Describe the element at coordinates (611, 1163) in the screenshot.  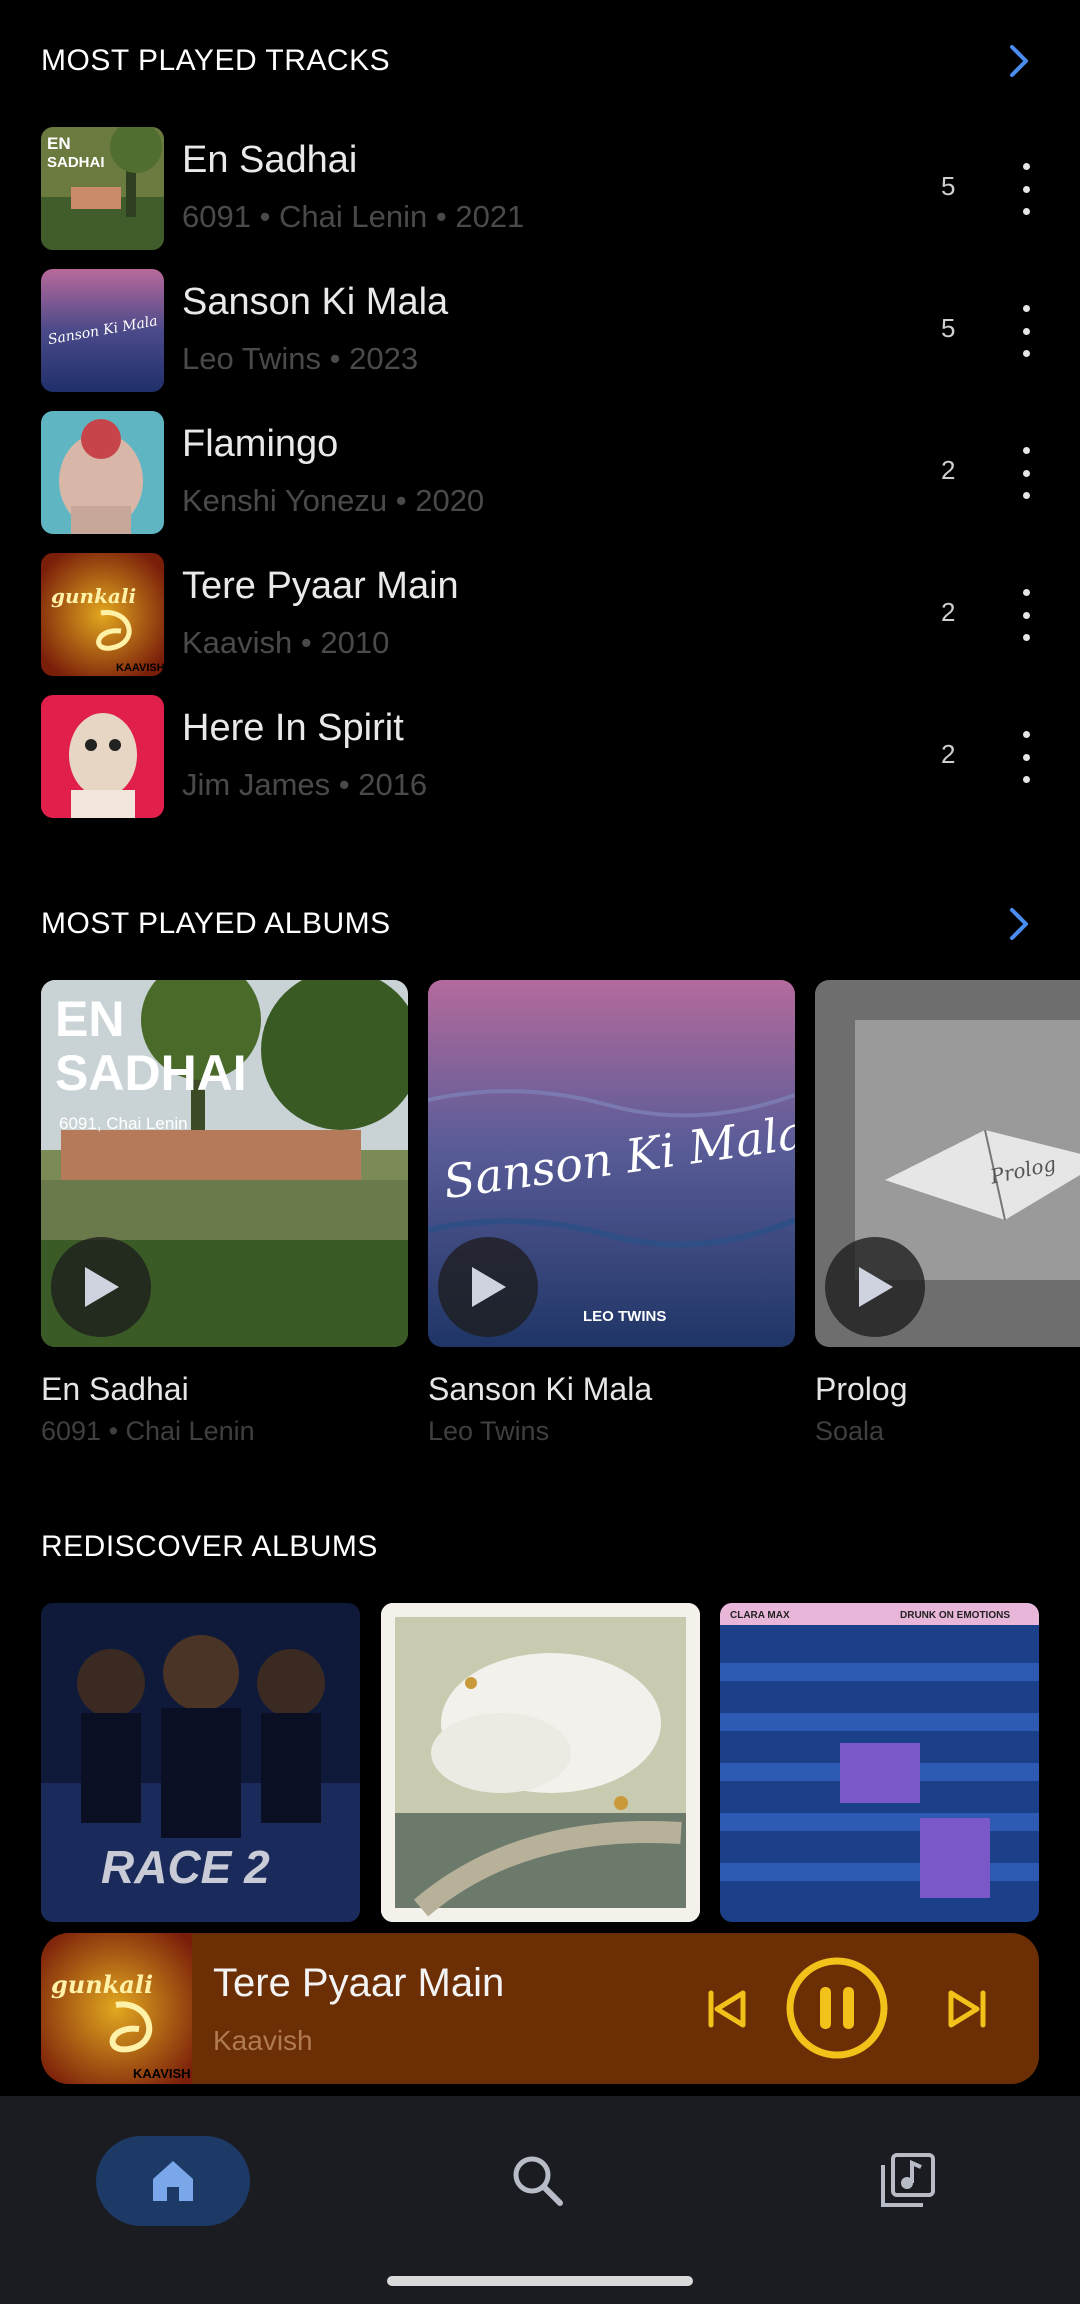
I see `album-artwork: Sanson Ki Mala LEO TWINS` at that location.